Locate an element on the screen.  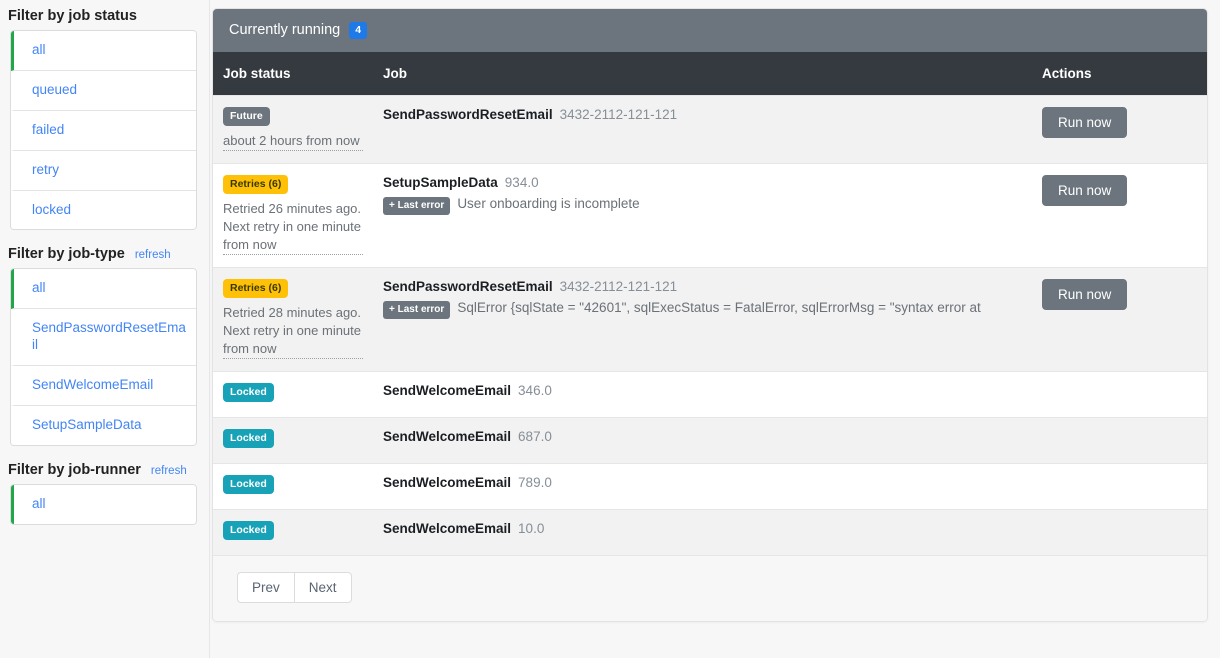
column-header-job: Job is located at coordinates (702, 73).